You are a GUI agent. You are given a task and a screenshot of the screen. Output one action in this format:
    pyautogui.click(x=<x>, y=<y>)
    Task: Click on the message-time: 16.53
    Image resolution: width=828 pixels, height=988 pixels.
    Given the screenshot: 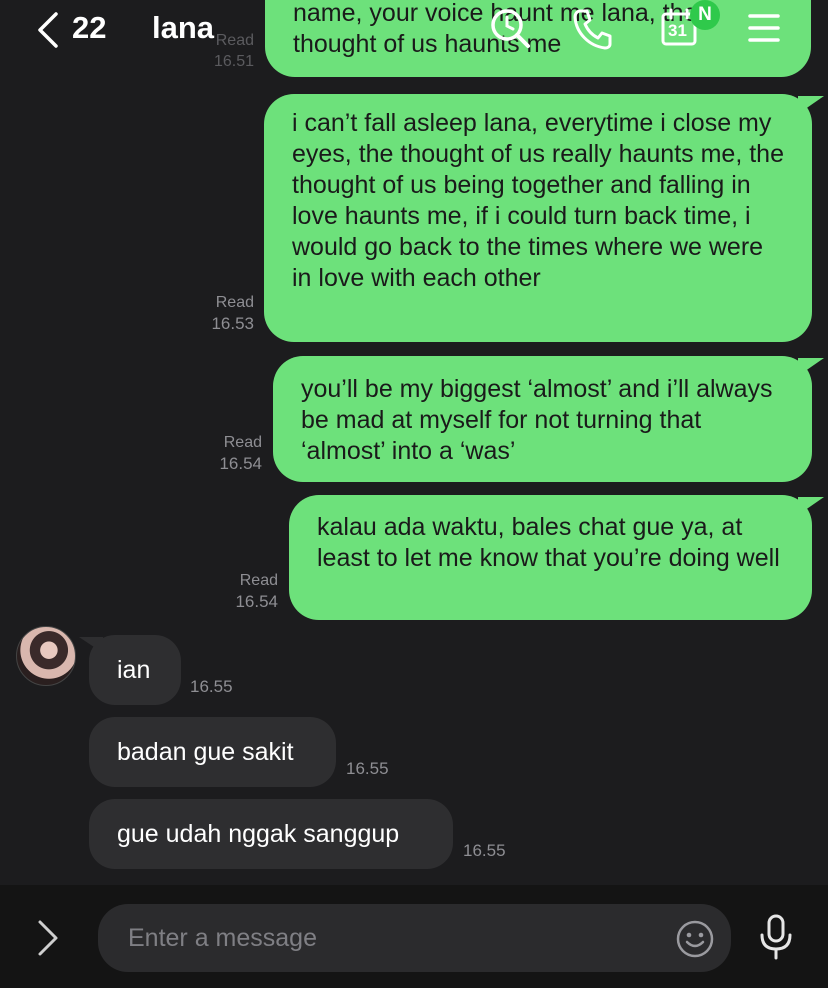 What is the action you would take?
    pyautogui.click(x=232, y=323)
    